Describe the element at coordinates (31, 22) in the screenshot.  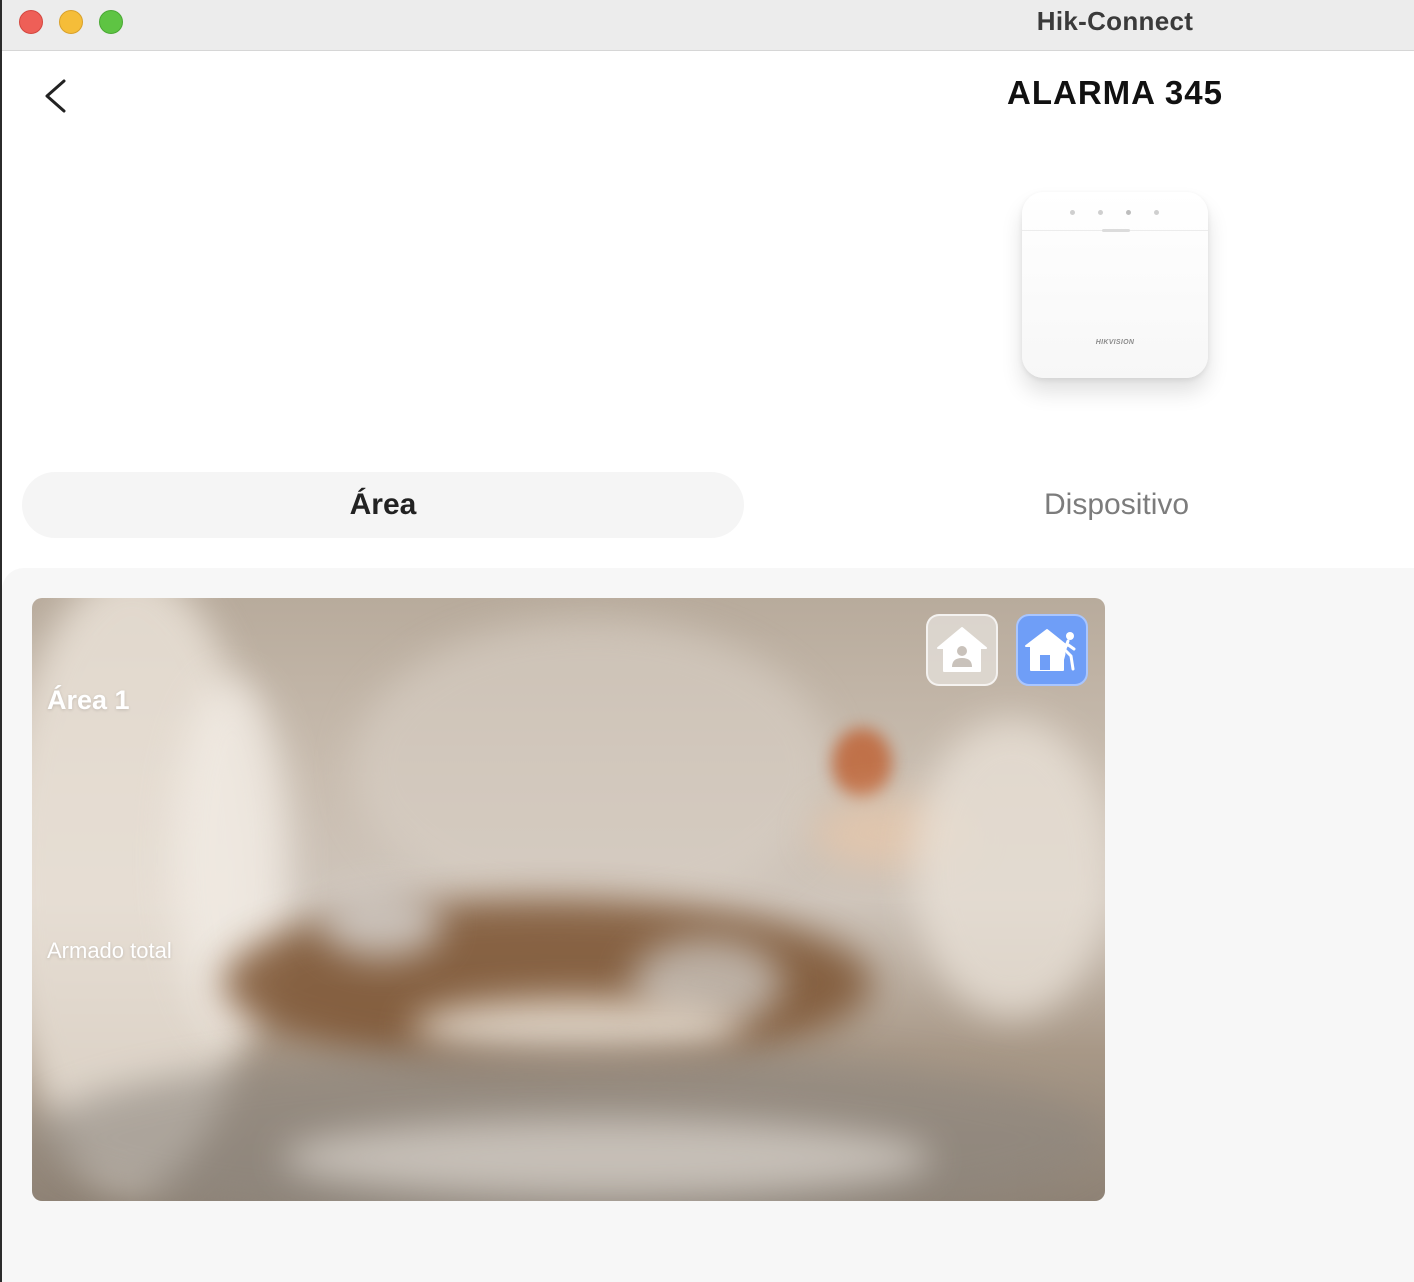
I see `close-window-button` at that location.